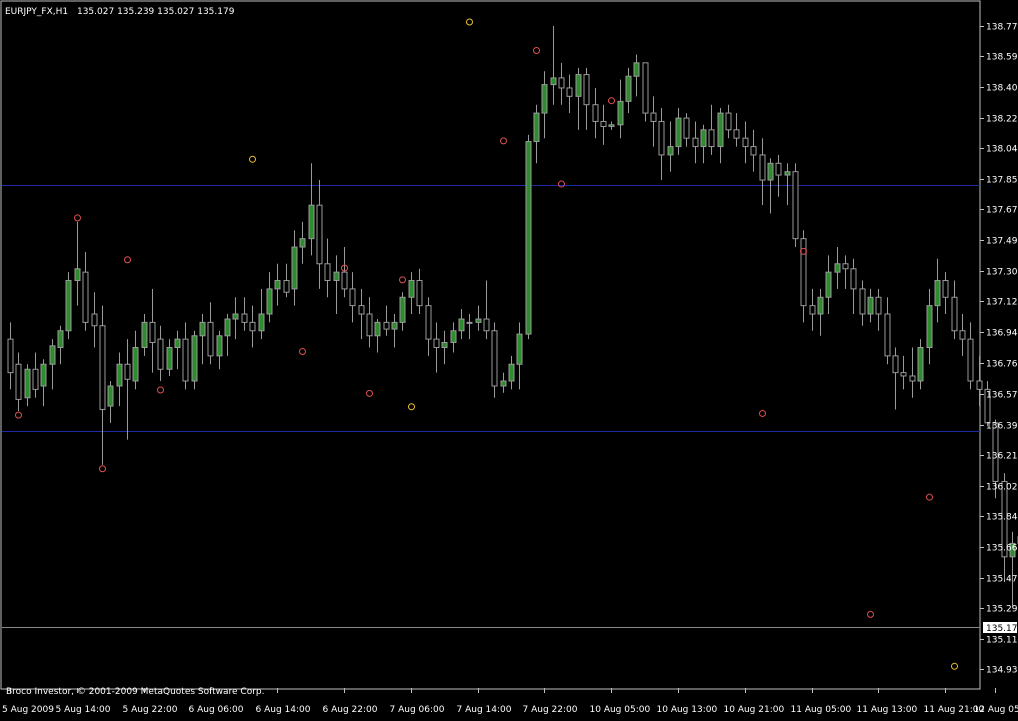 This screenshot has width=1018, height=721. What do you see at coordinates (754, 710) in the screenshot?
I see `time-tick-label: 10 Aug 21:00` at bounding box center [754, 710].